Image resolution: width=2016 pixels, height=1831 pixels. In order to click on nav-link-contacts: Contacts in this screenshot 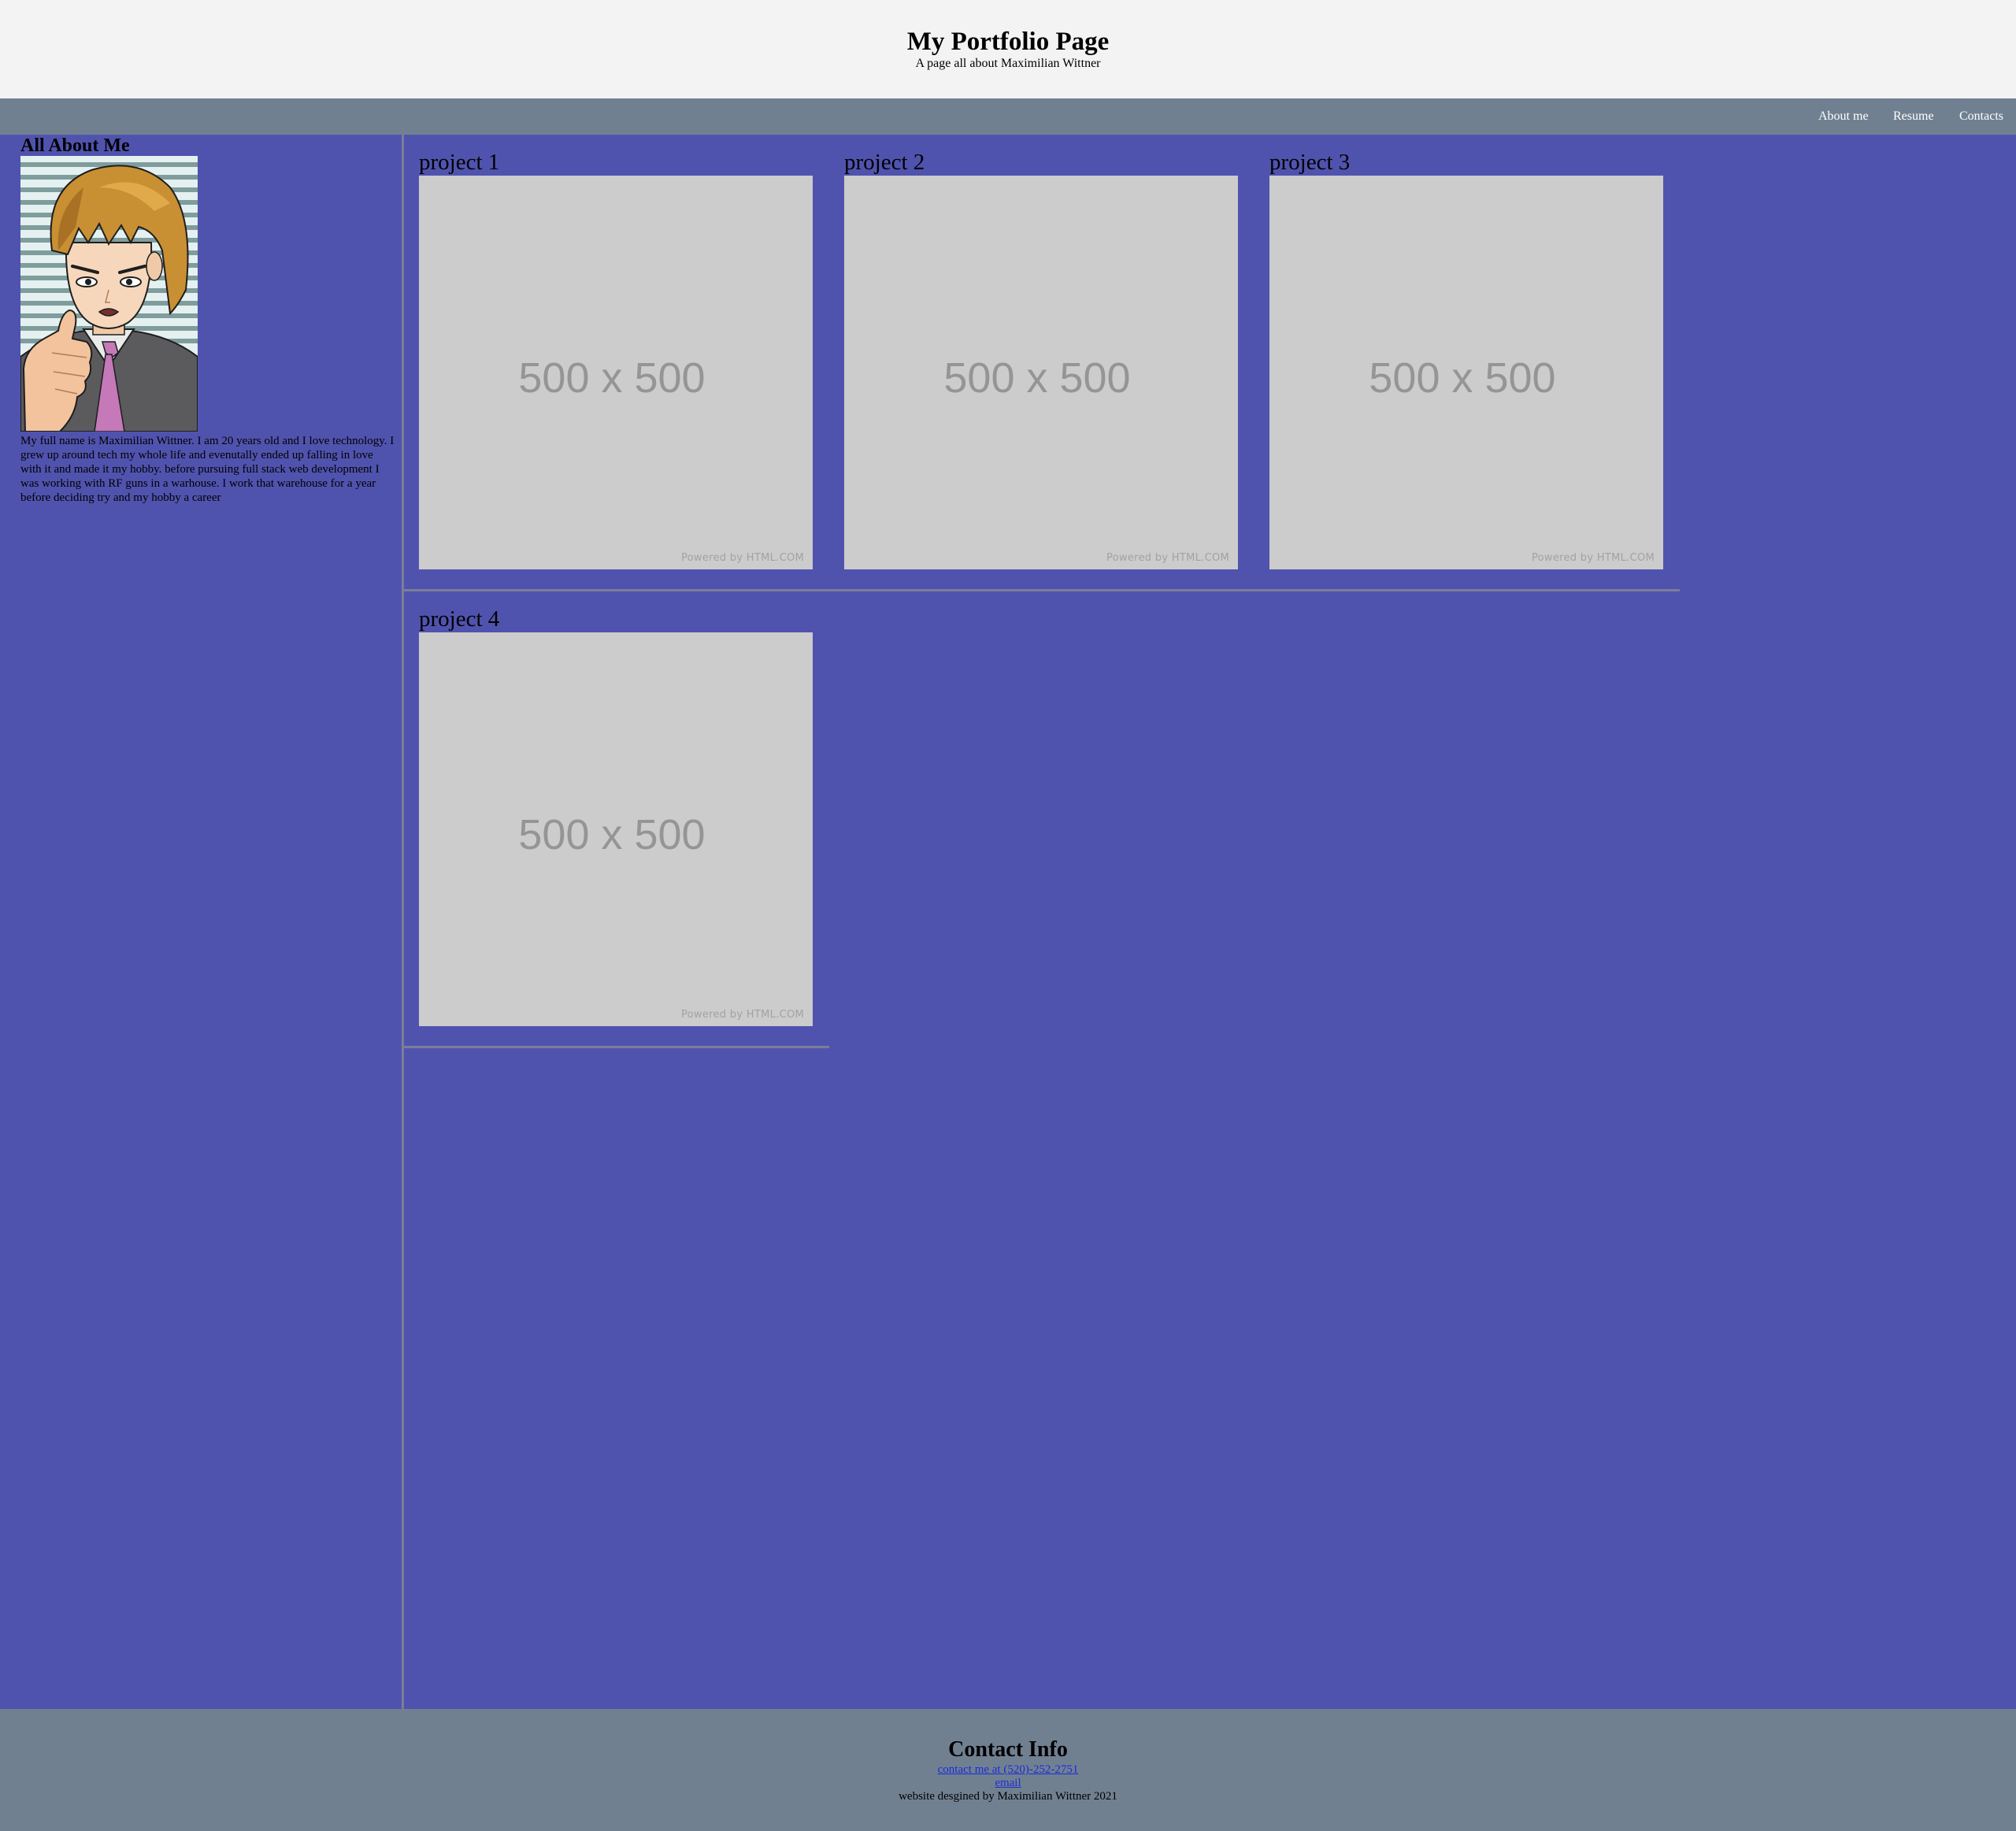, I will do `click(1981, 116)`.